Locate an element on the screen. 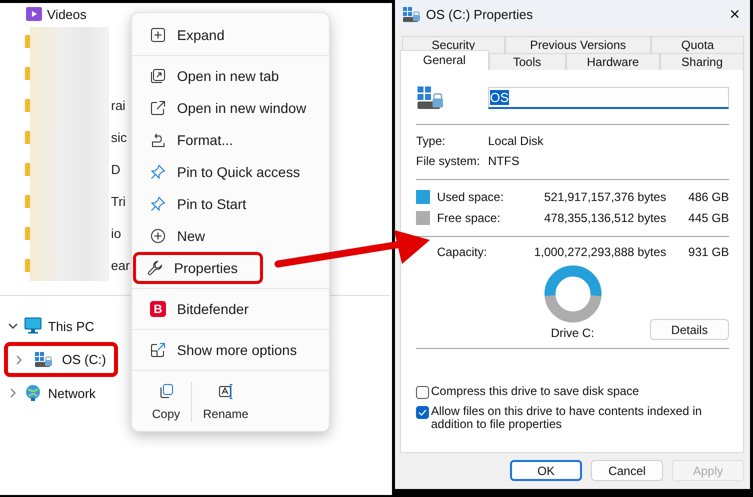  field-label: File system: is located at coordinates (449, 161).